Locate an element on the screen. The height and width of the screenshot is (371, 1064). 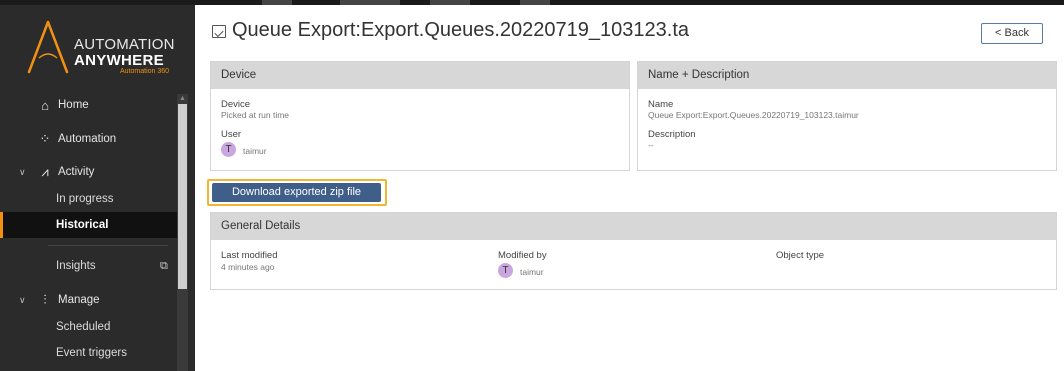
panel-header: Device is located at coordinates (420, 75).